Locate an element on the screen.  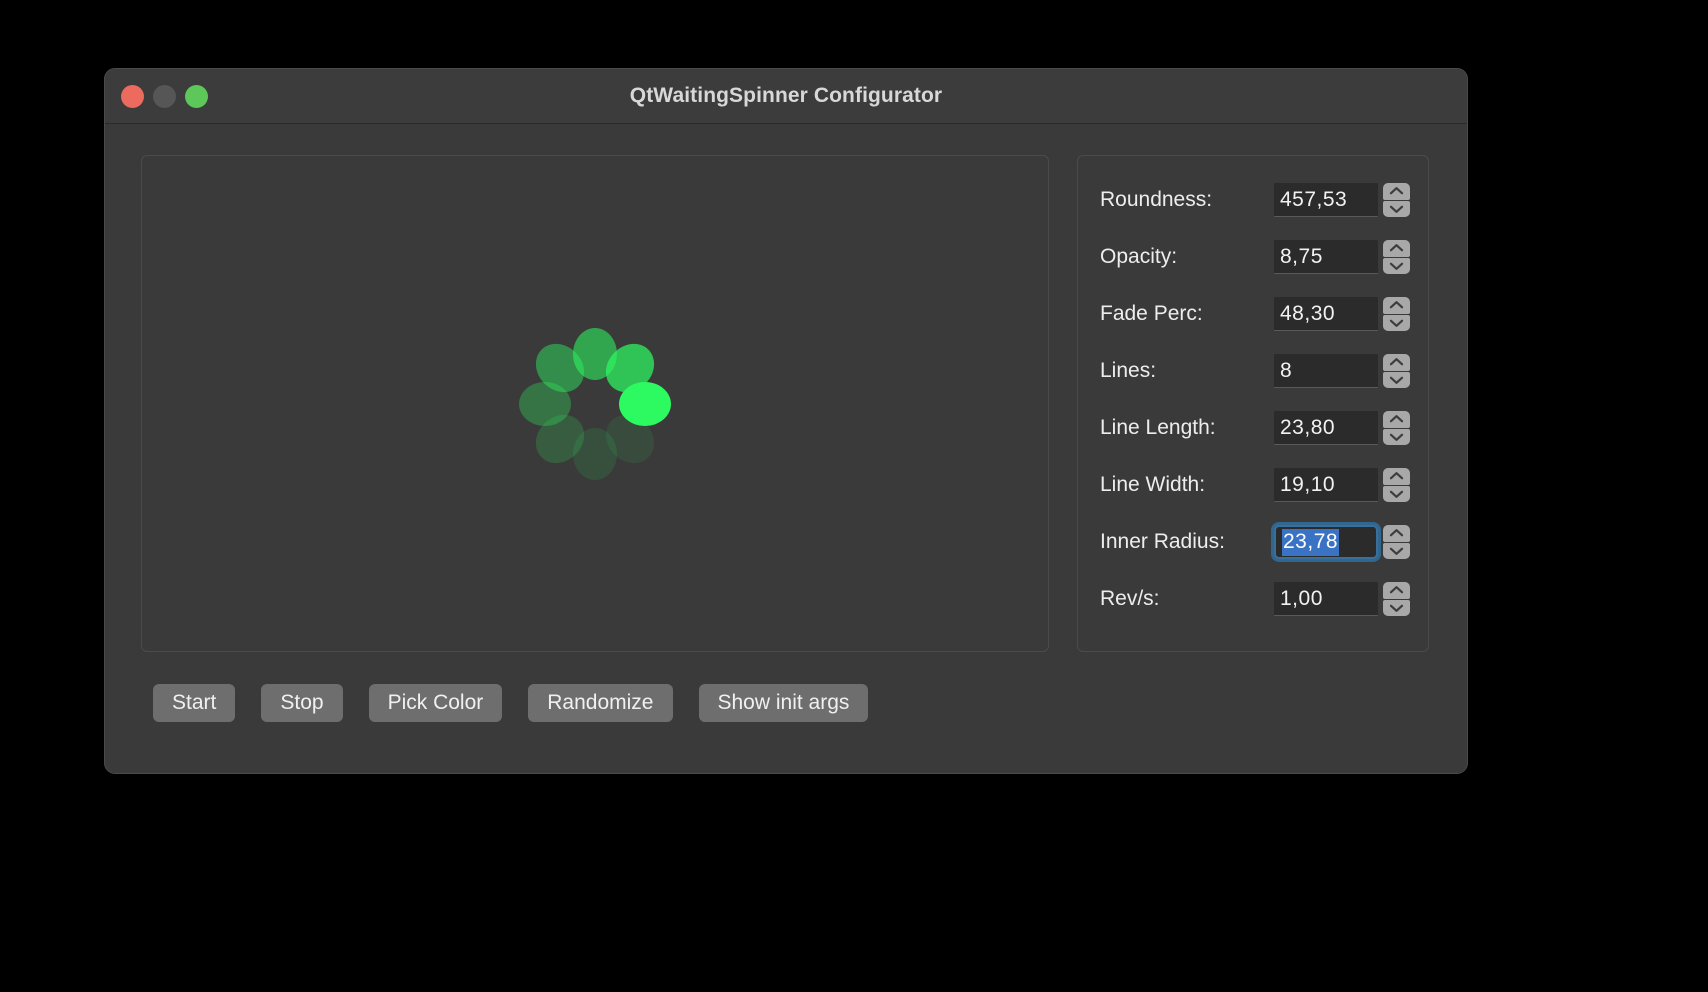
spinbox-stepper-line-length is located at coordinates (1396, 428).